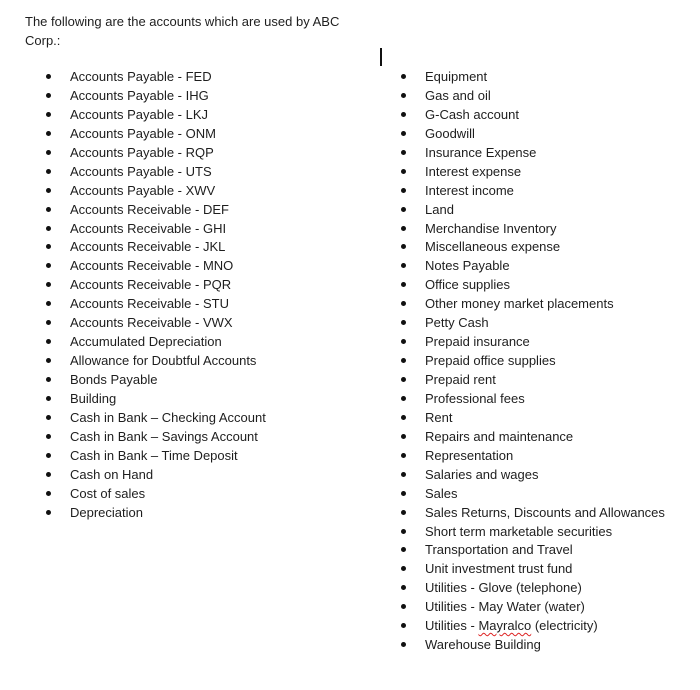 The width and height of the screenshot is (700, 690). I want to click on account-name: Rent, so click(439, 417).